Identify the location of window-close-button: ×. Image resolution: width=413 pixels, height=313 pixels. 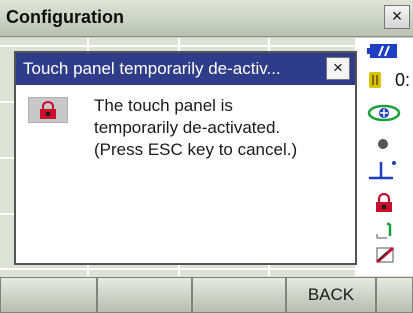
(397, 17).